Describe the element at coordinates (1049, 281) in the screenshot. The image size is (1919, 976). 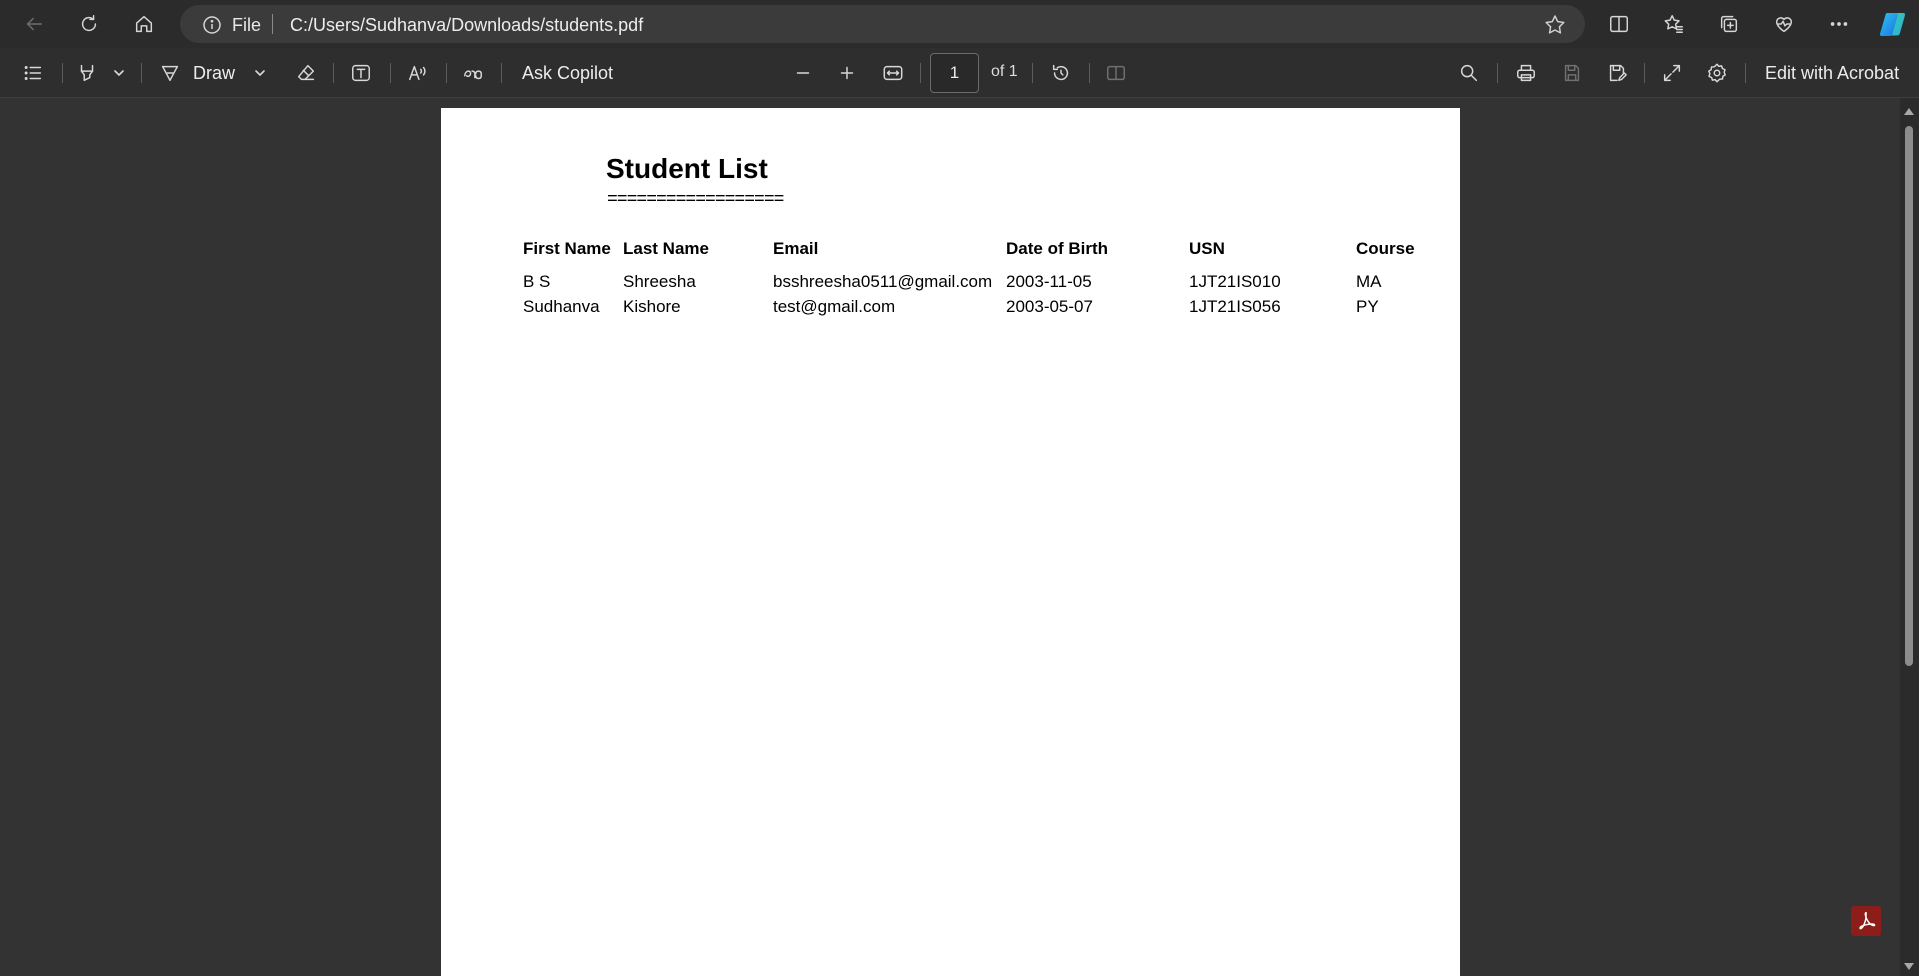
I see `table-cell: 2003-11-05` at that location.